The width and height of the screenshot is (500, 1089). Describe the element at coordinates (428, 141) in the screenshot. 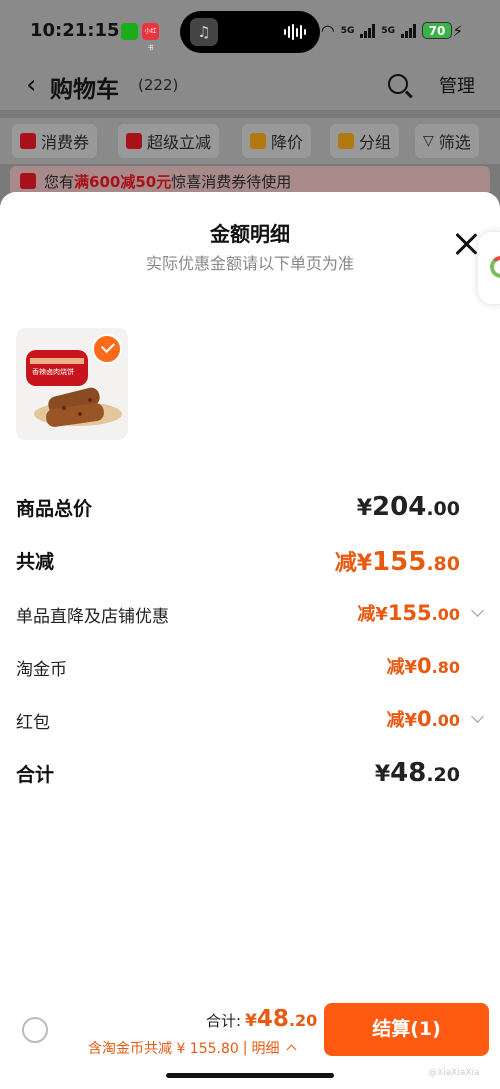

I see `filter-icon: ▽` at that location.